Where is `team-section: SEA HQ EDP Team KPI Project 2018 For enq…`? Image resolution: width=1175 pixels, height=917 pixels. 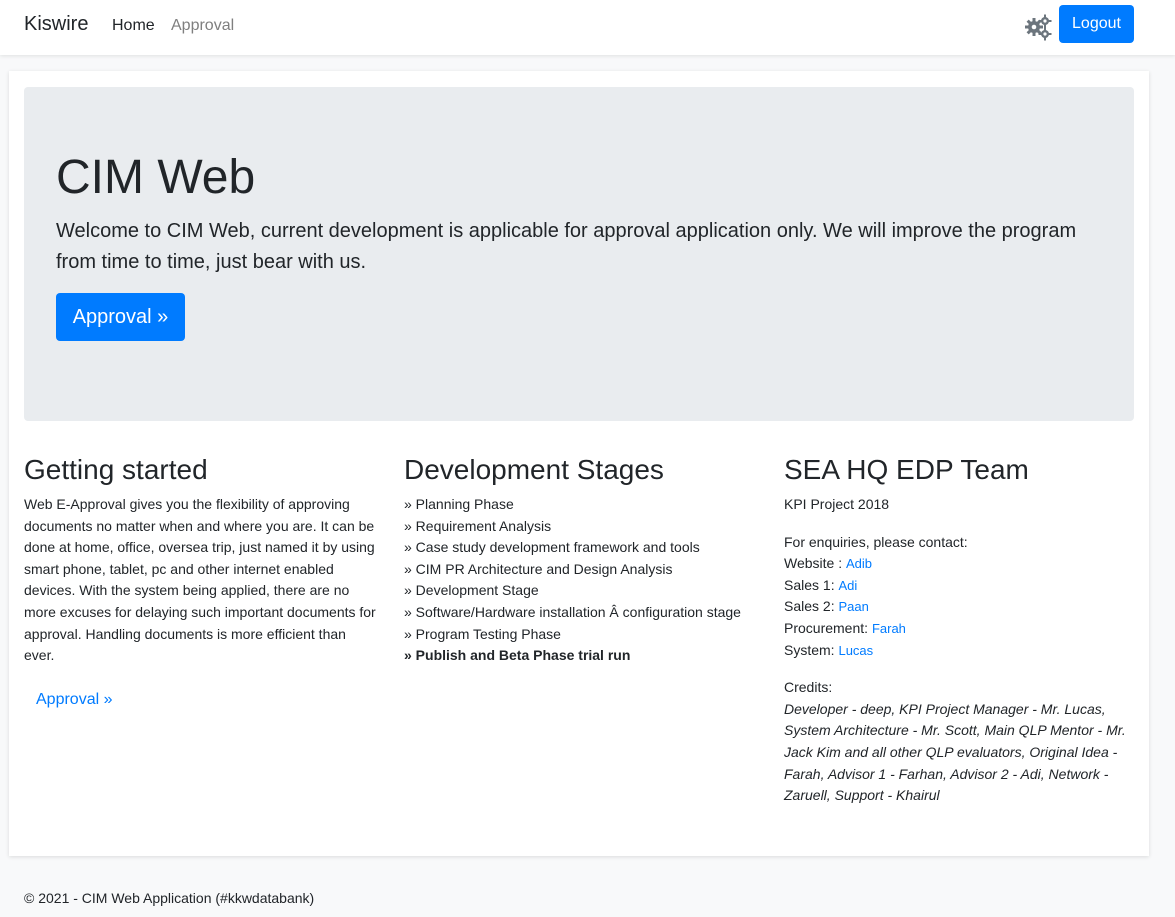 team-section: SEA HQ EDP Team KPI Project 2018 For enq… is located at coordinates (959, 629).